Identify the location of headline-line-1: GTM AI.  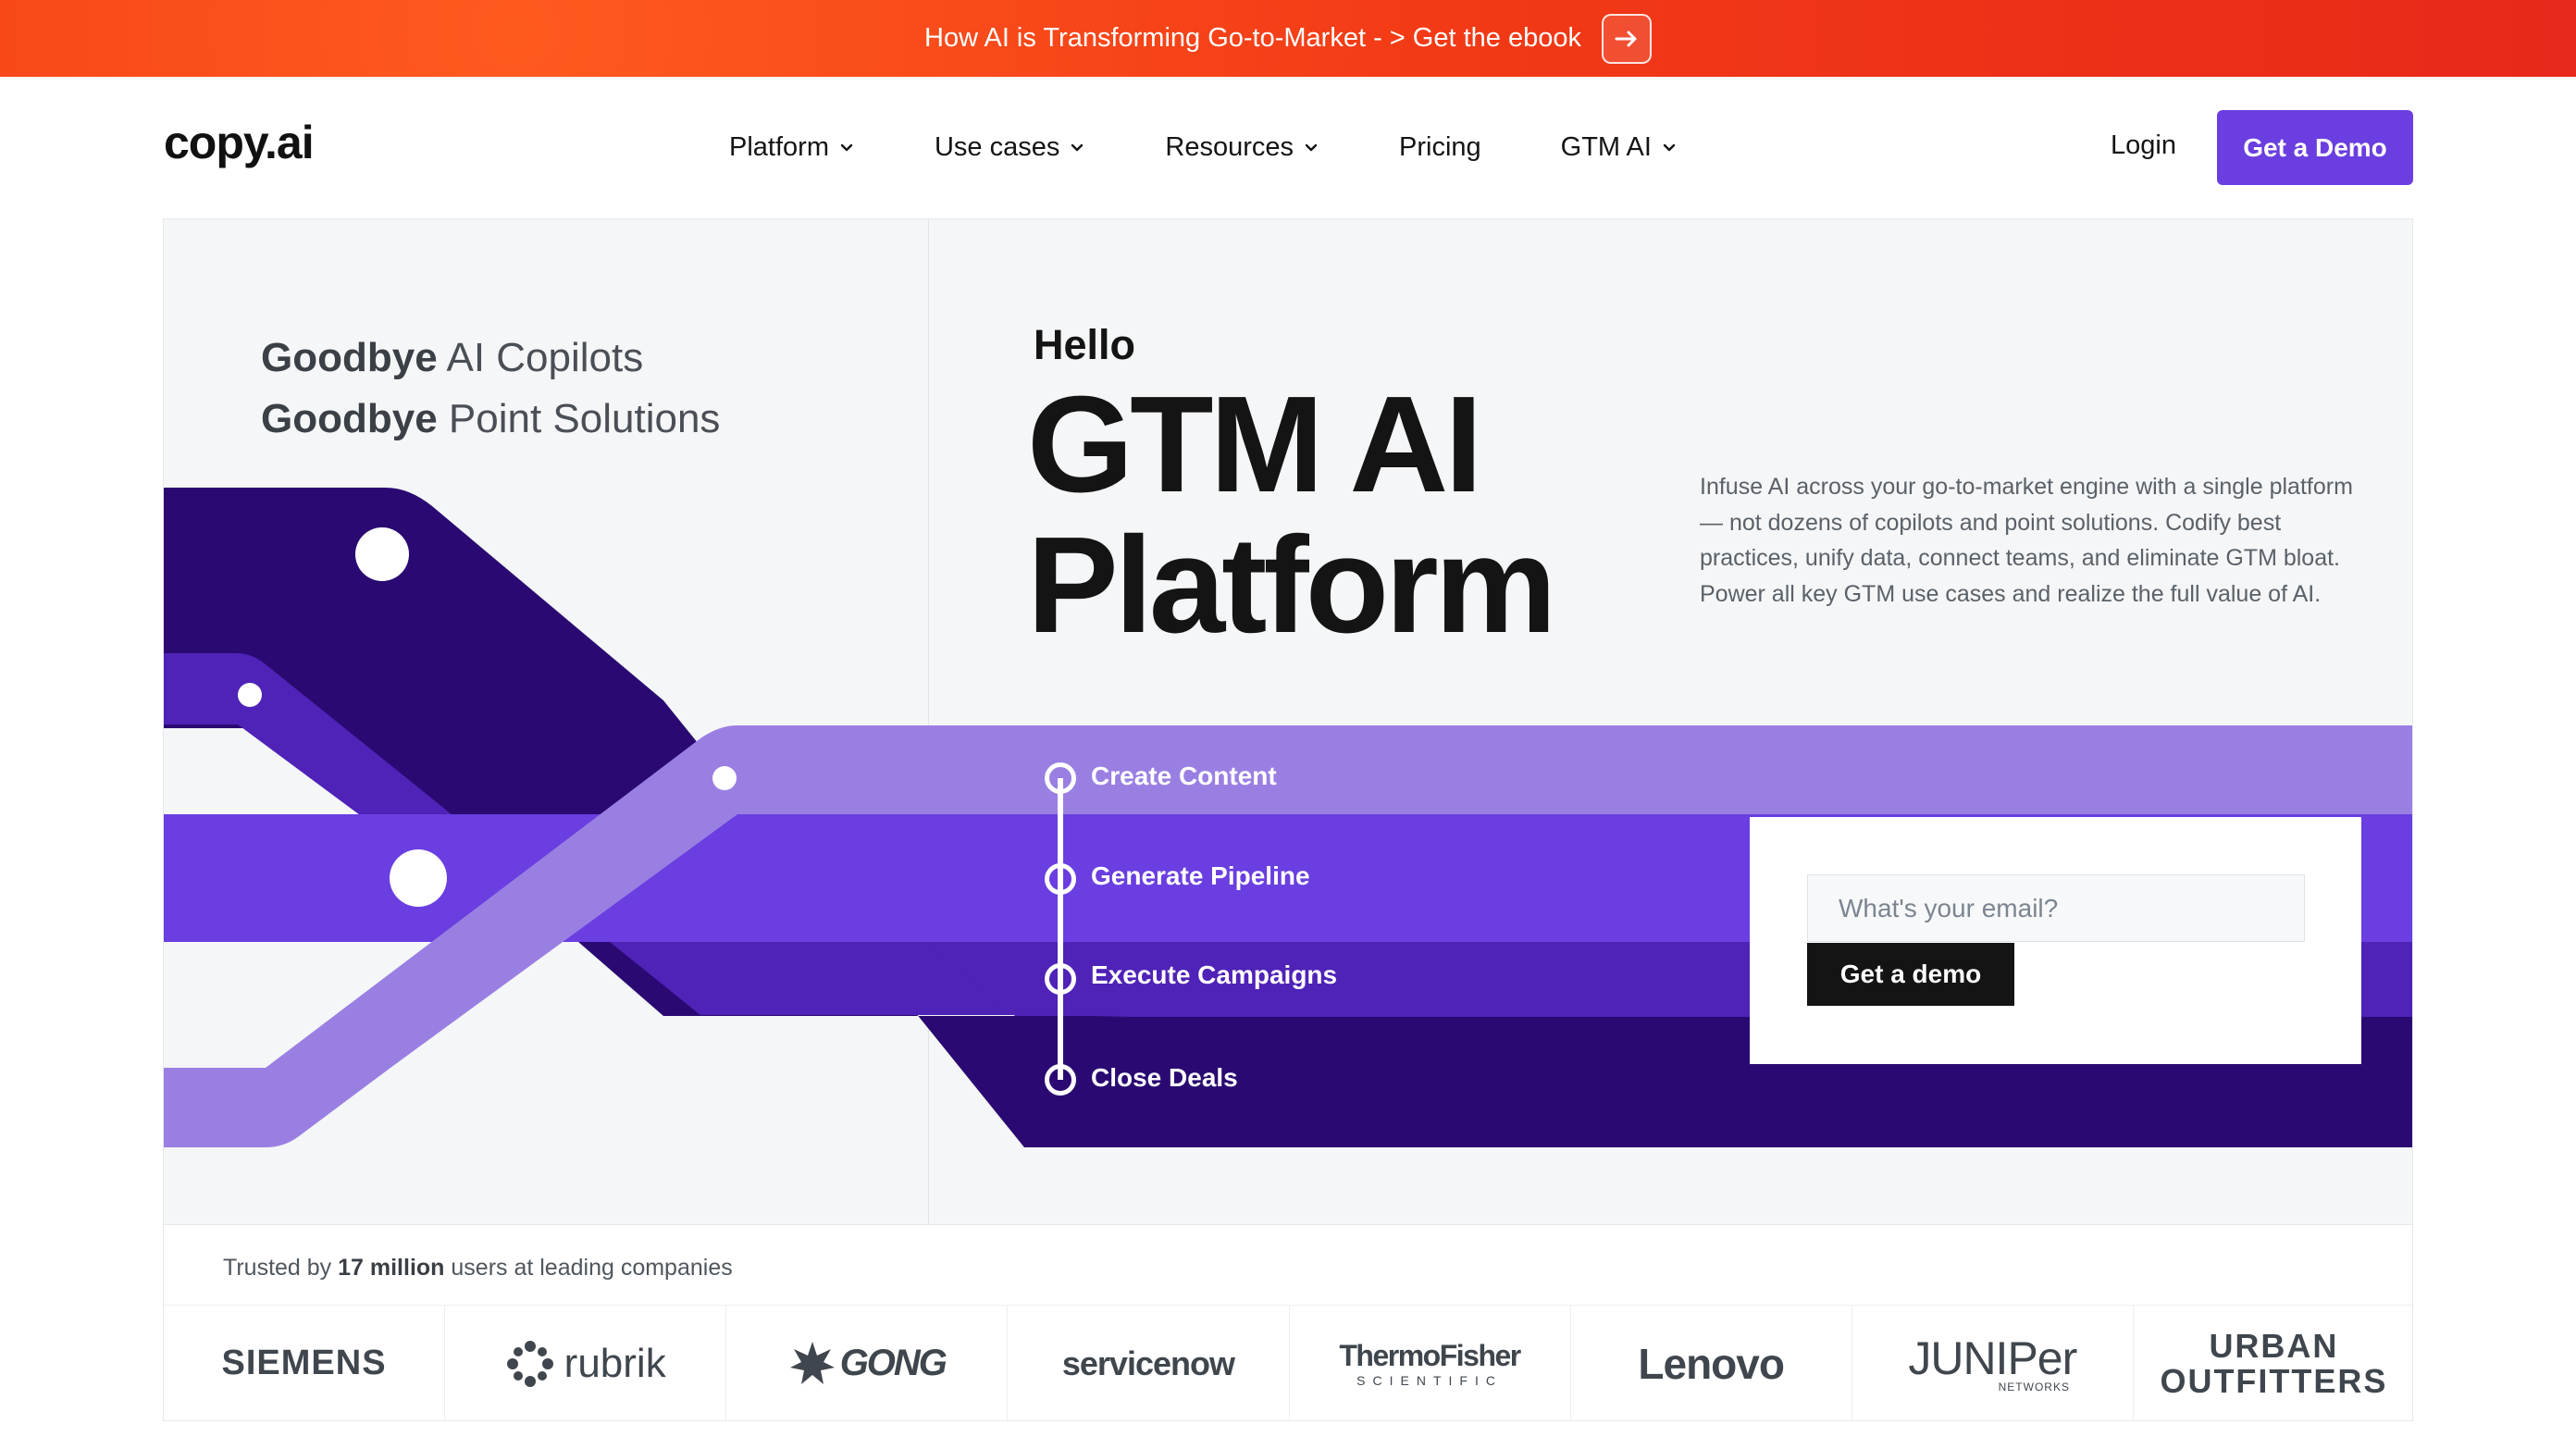
(1254, 445).